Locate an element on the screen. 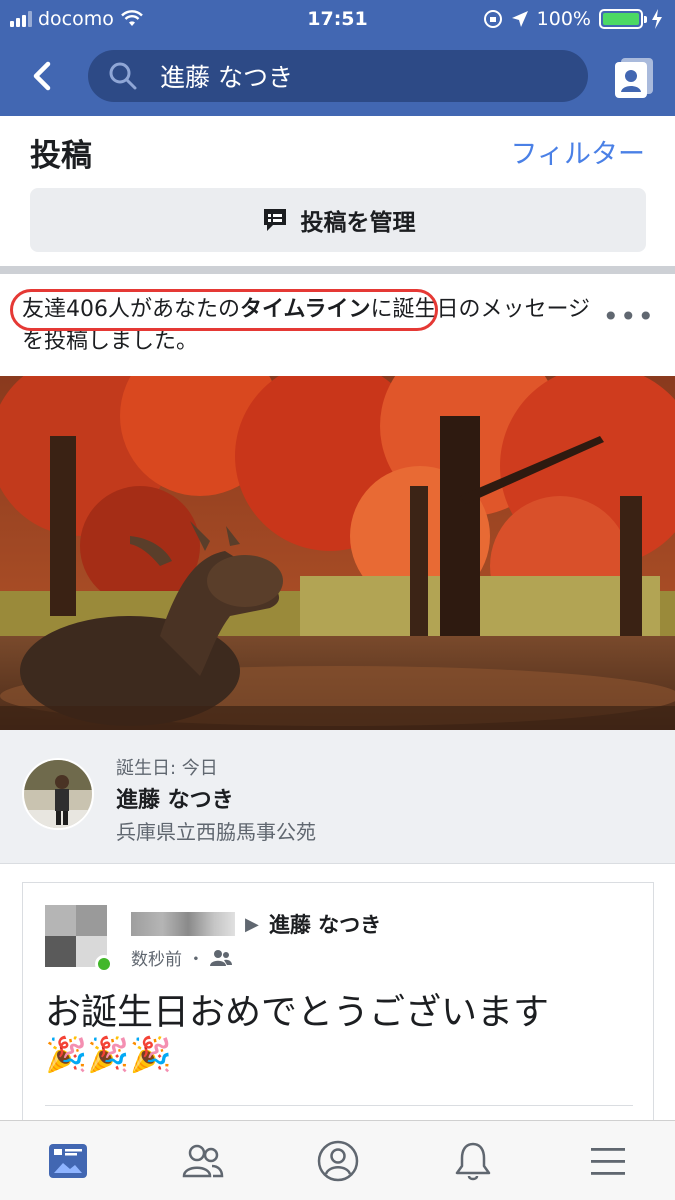  post-message: お誕生日おめでとうございます is located at coordinates (297, 1012).